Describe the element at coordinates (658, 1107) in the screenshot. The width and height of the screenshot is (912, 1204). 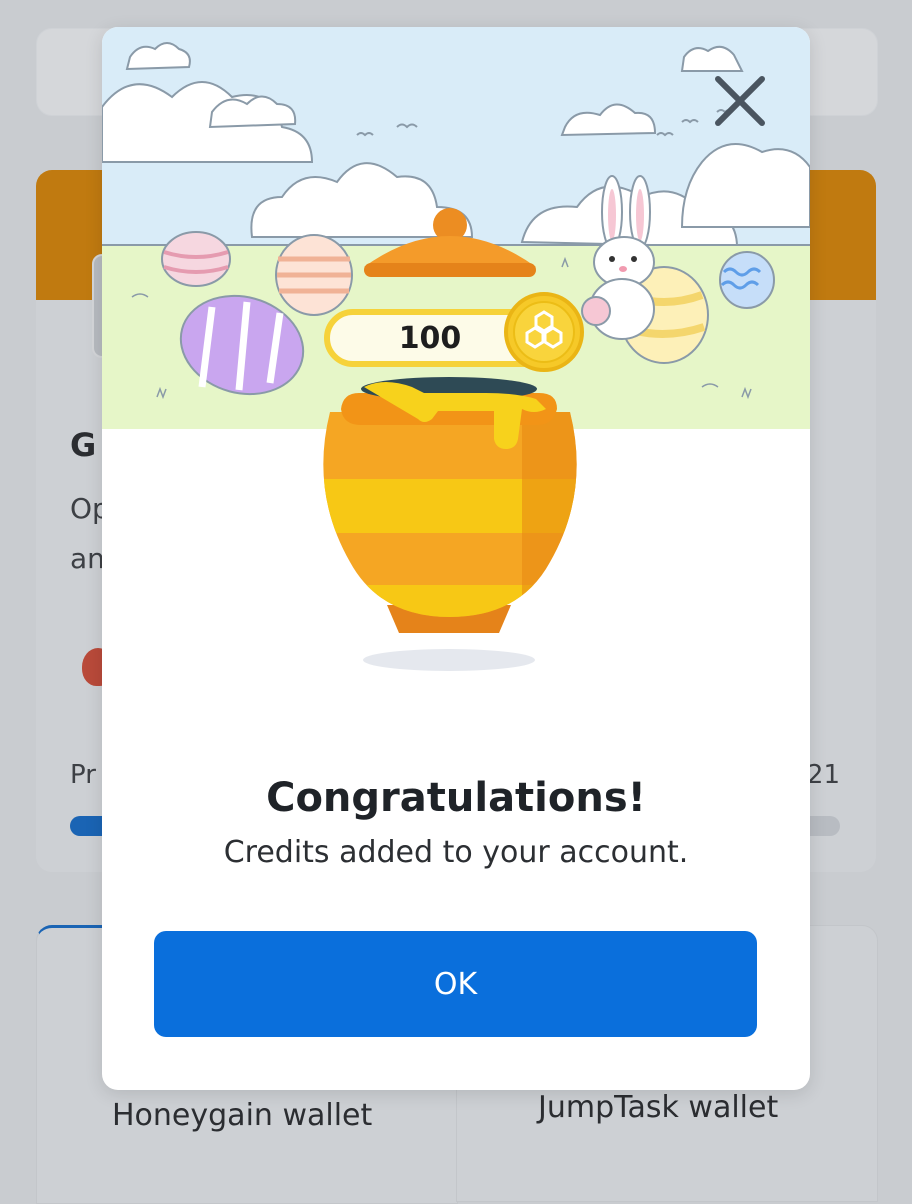
I see `jumptask-wallet-label: JumpTask wallet` at that location.